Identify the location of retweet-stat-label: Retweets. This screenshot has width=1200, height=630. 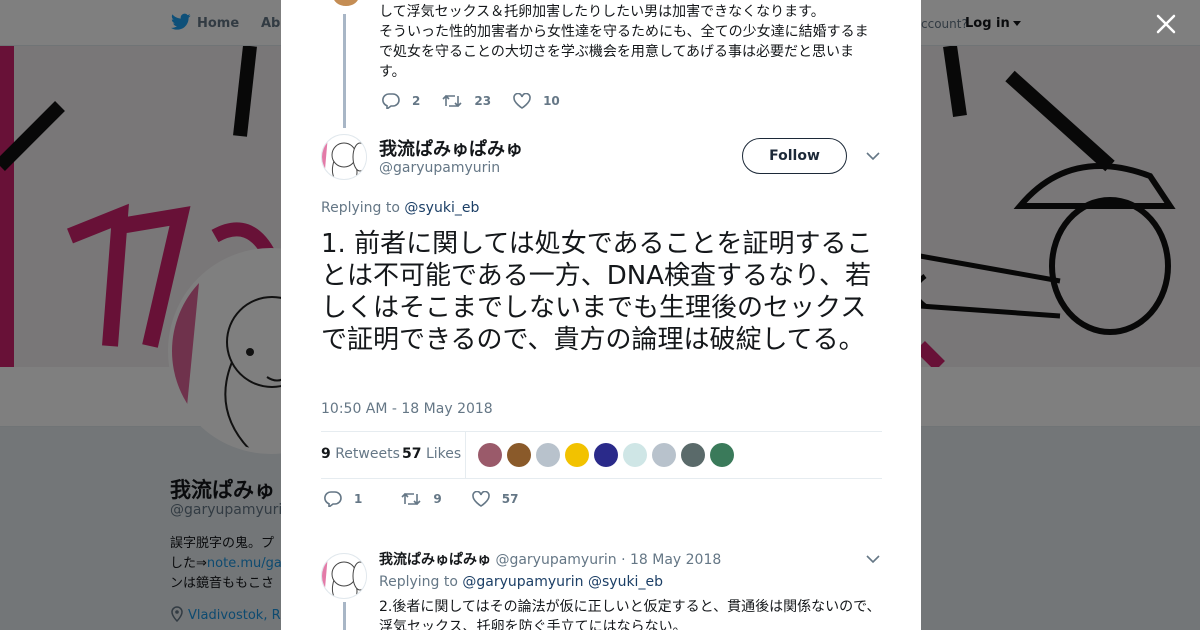
(367, 454).